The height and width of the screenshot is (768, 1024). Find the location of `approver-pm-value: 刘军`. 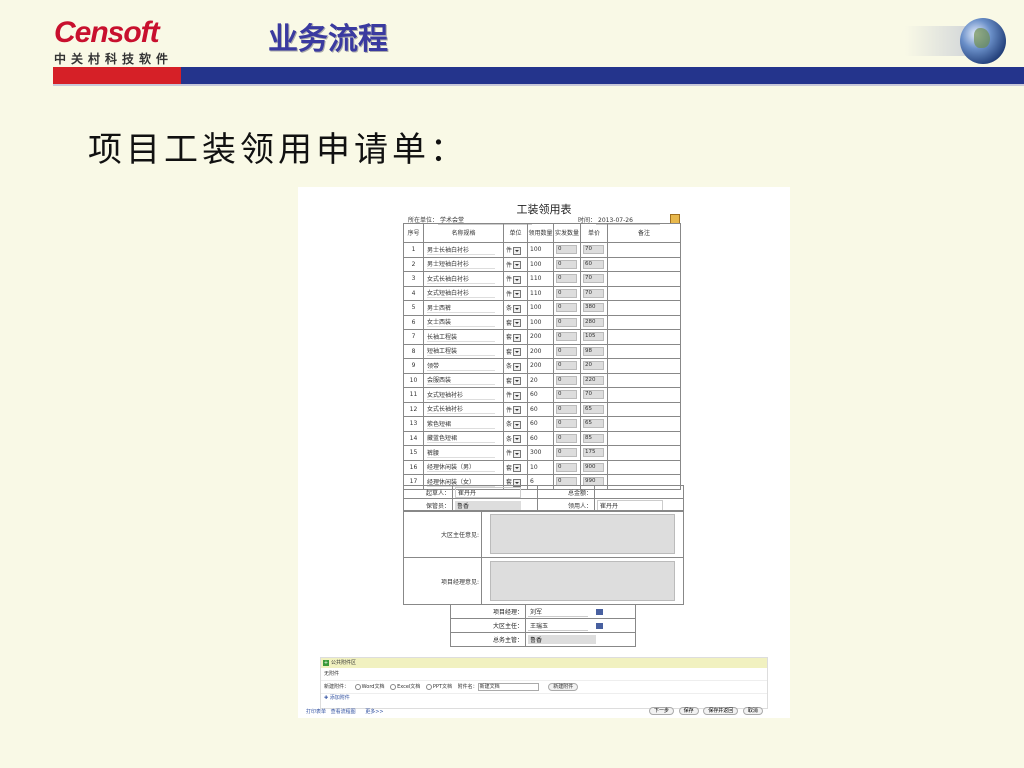

approver-pm-value: 刘军 is located at coordinates (558, 612).